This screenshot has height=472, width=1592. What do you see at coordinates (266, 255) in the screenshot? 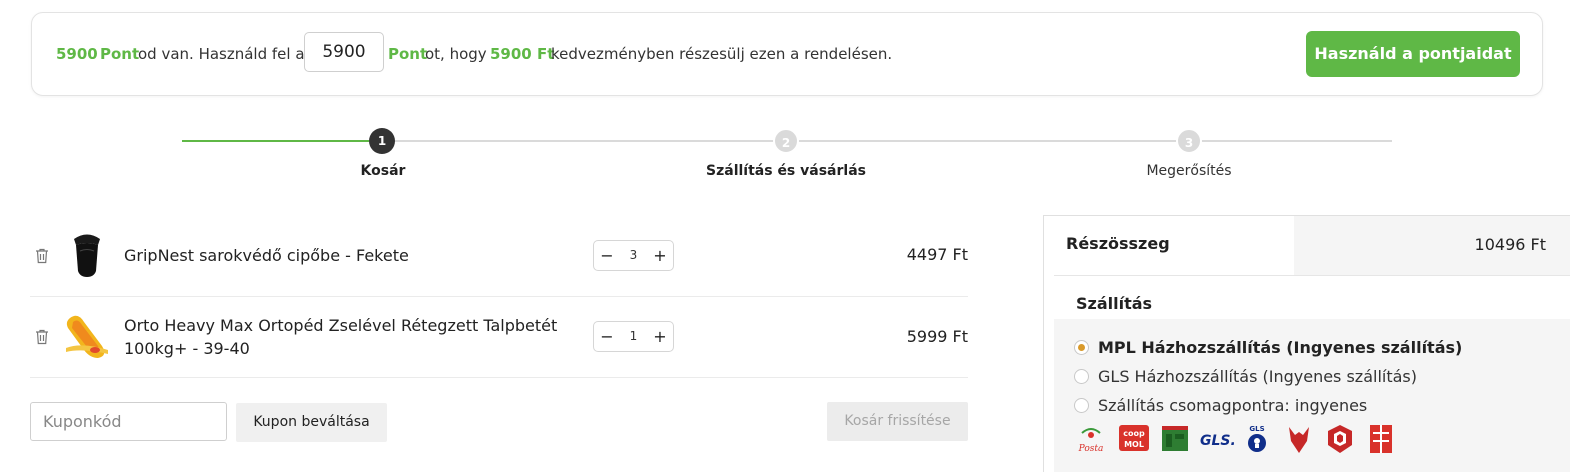
I see `product-name: GripNest sarokvédő cipőbe - Fekete` at bounding box center [266, 255].